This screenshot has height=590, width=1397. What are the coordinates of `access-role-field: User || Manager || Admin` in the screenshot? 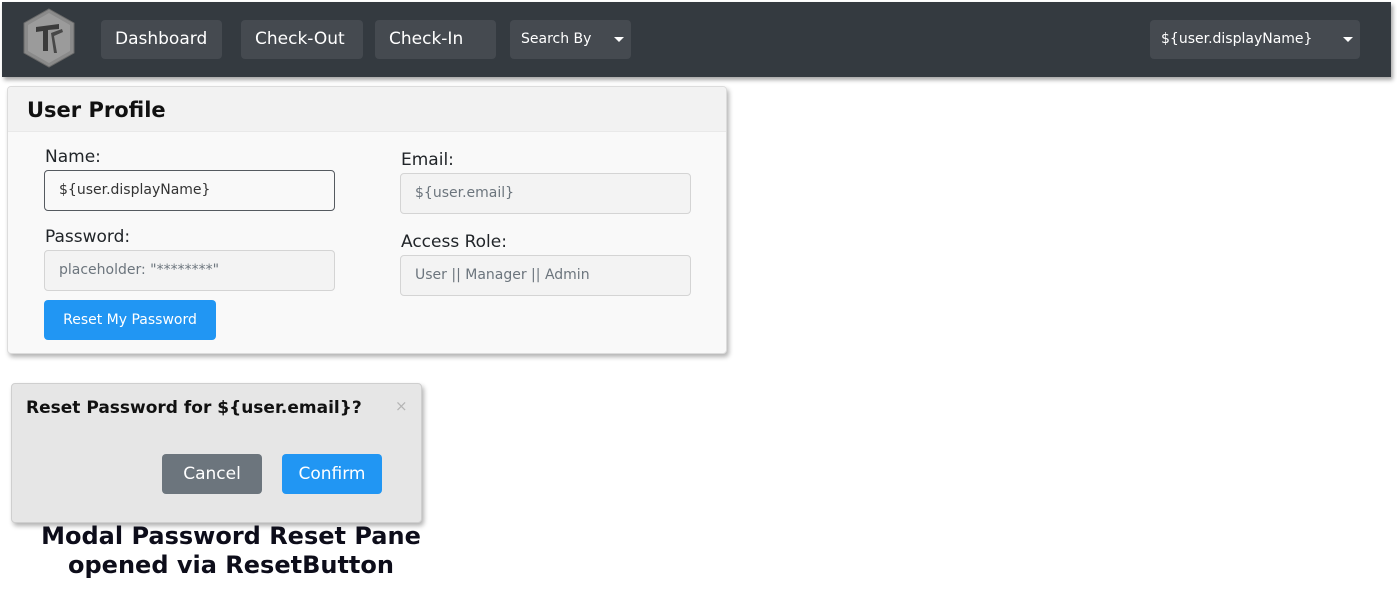 It's located at (545, 275).